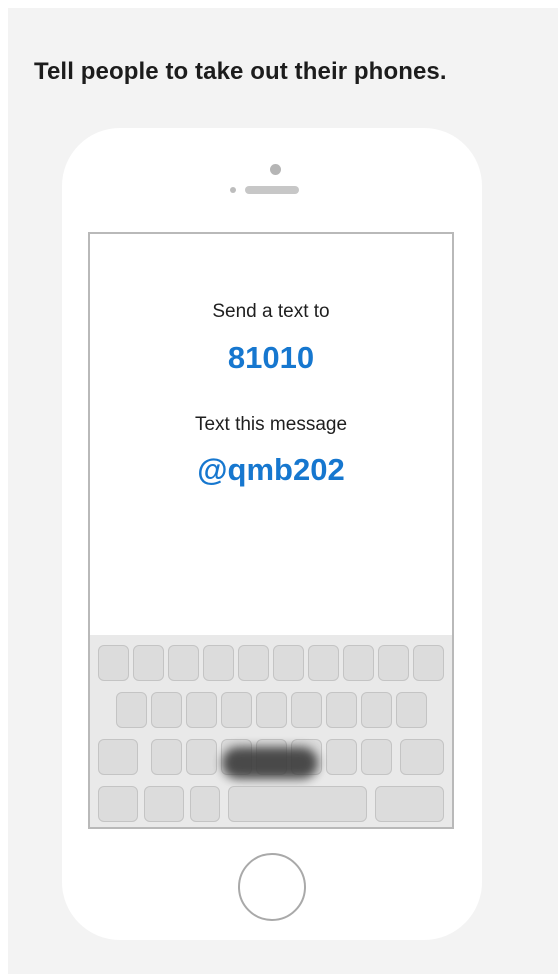 The width and height of the screenshot is (558, 974). I want to click on home-button-icon, so click(272, 887).